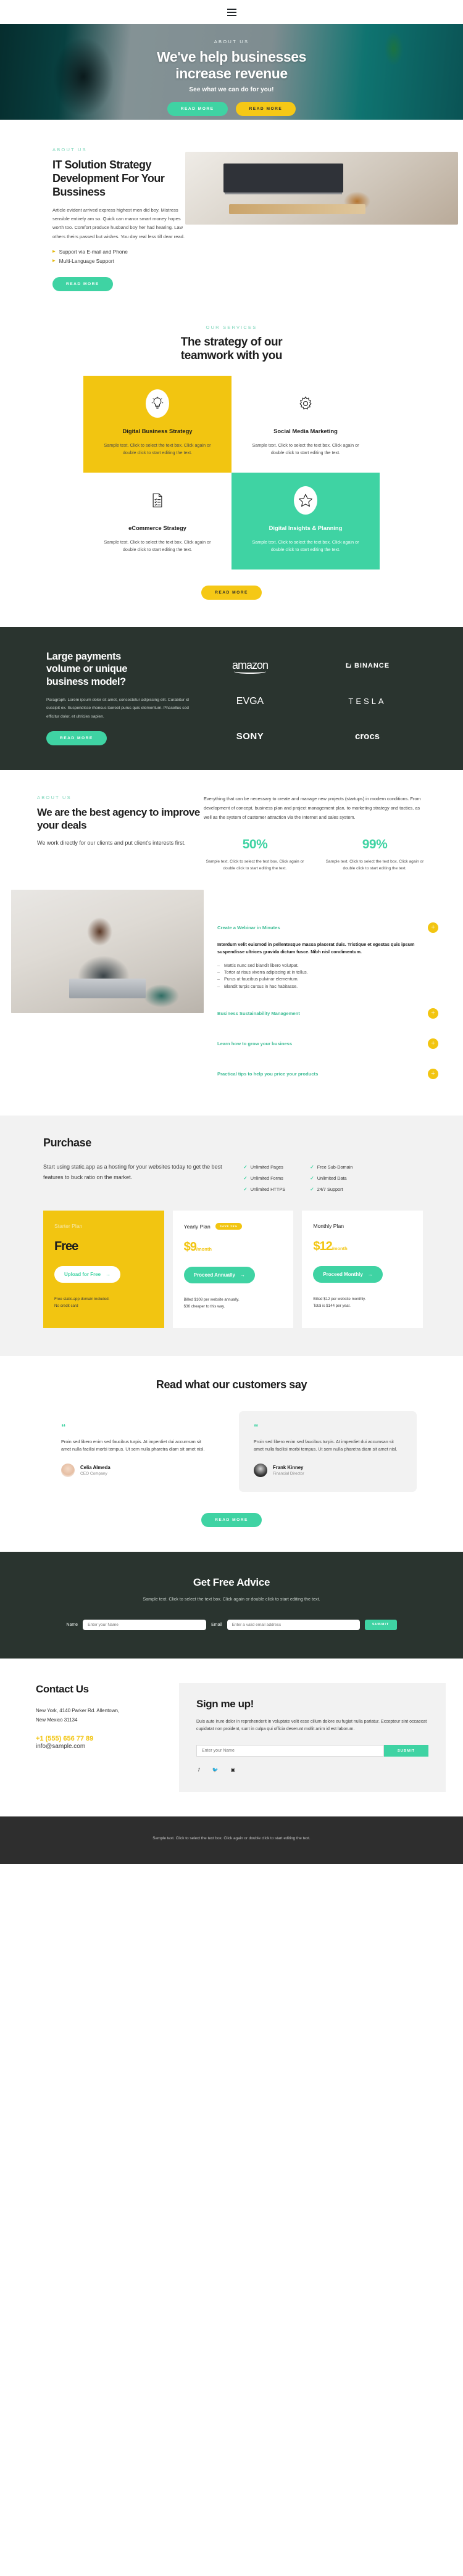 The image size is (463, 2576). Describe the element at coordinates (232, 1770) in the screenshot. I see `instagram-icon: ▣` at that location.